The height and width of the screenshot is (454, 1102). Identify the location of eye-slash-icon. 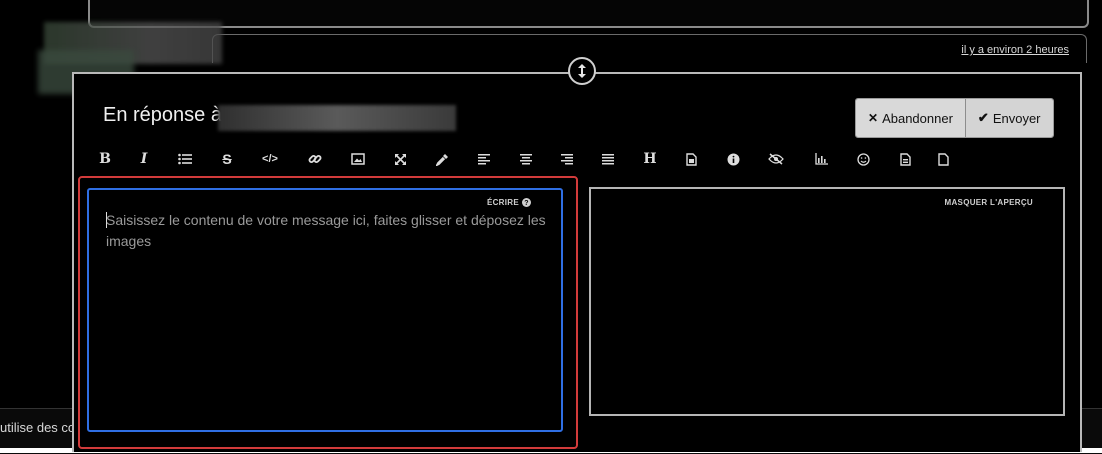
(776, 159).